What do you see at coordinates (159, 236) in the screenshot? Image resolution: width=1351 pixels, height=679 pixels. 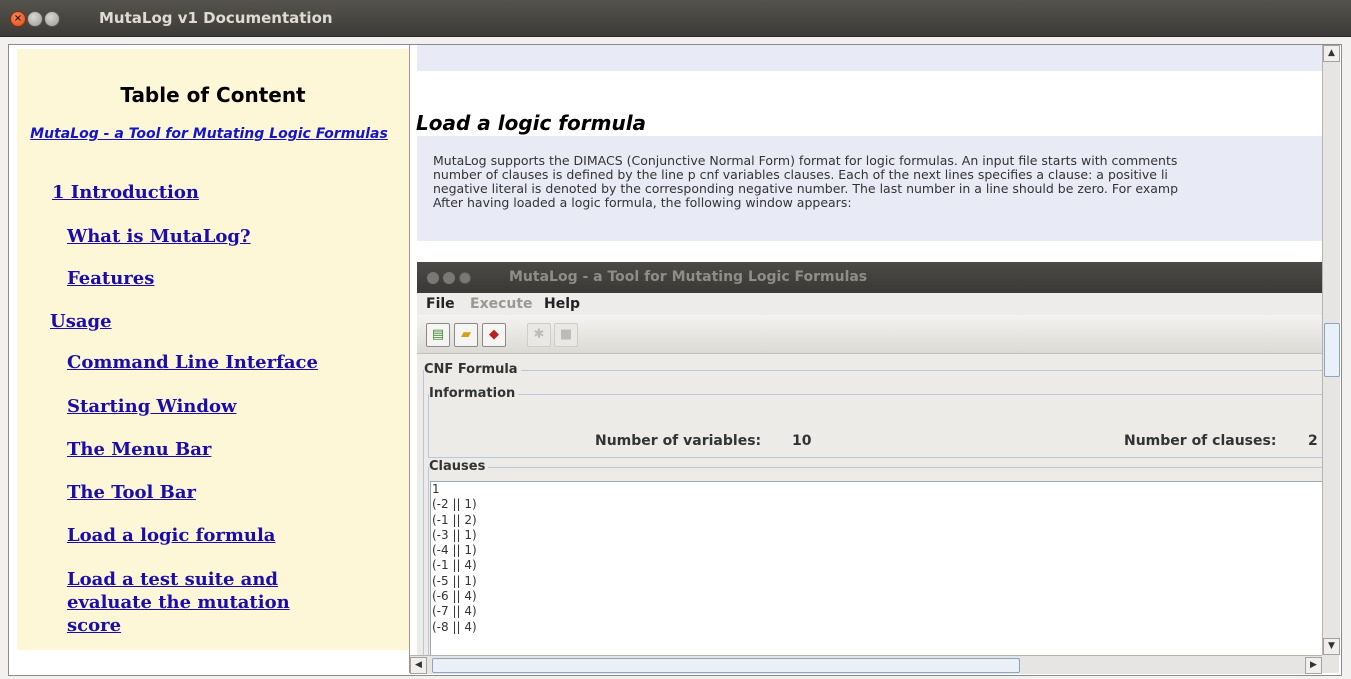 I see `toc-link-what-is-mutalog: What is MutaLog?` at bounding box center [159, 236].